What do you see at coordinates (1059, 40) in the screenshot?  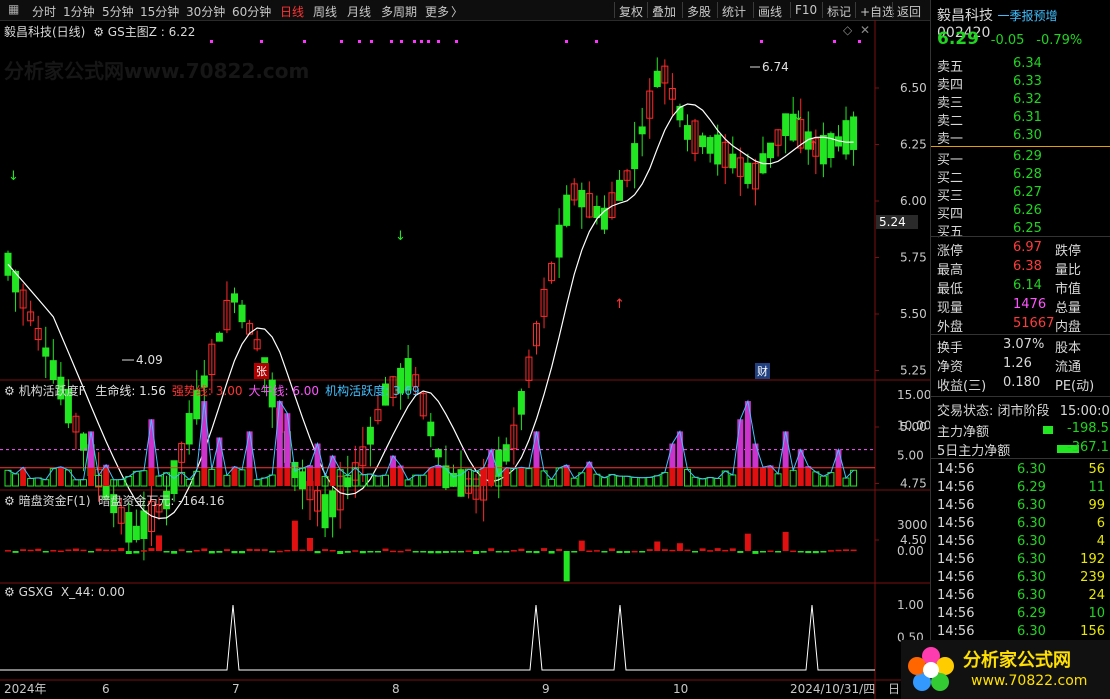 I see `price-change-pct: -0.79%` at bounding box center [1059, 40].